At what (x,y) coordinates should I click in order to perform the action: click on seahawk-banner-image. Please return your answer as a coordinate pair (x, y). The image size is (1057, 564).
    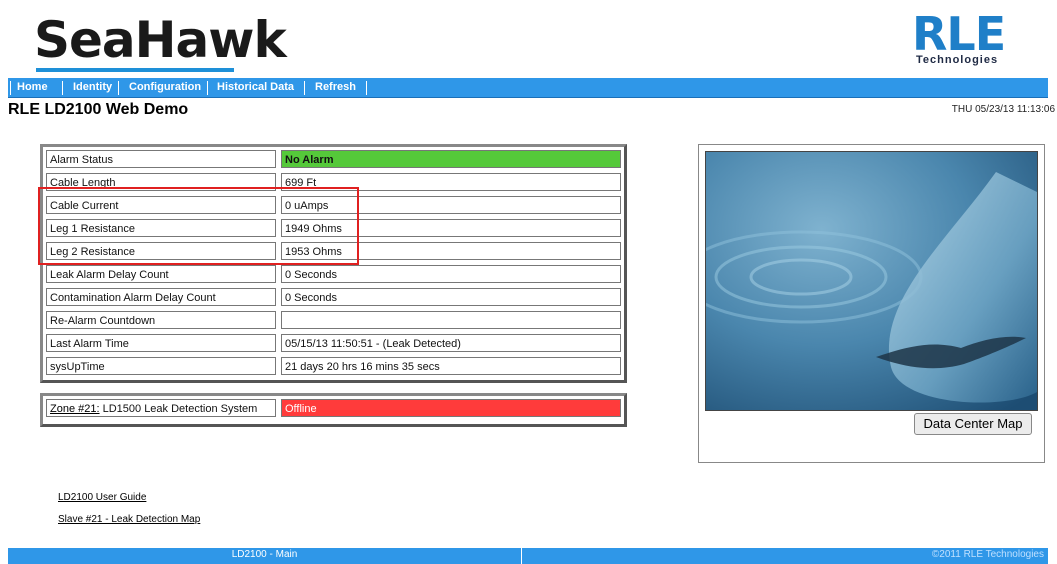
    Looking at the image, I should click on (871, 281).